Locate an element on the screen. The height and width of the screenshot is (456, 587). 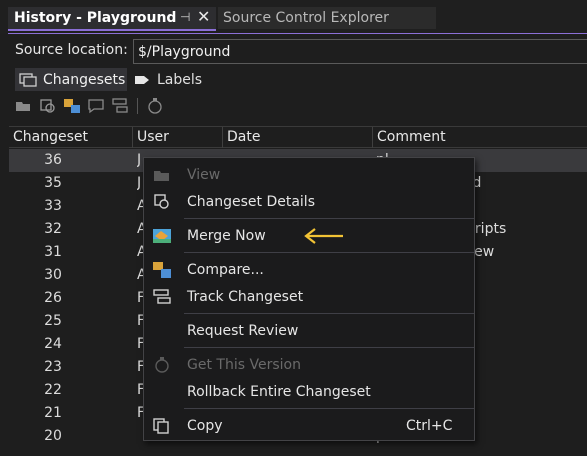
menu-item-changeset-details: Changeset Details is located at coordinates (309, 202).